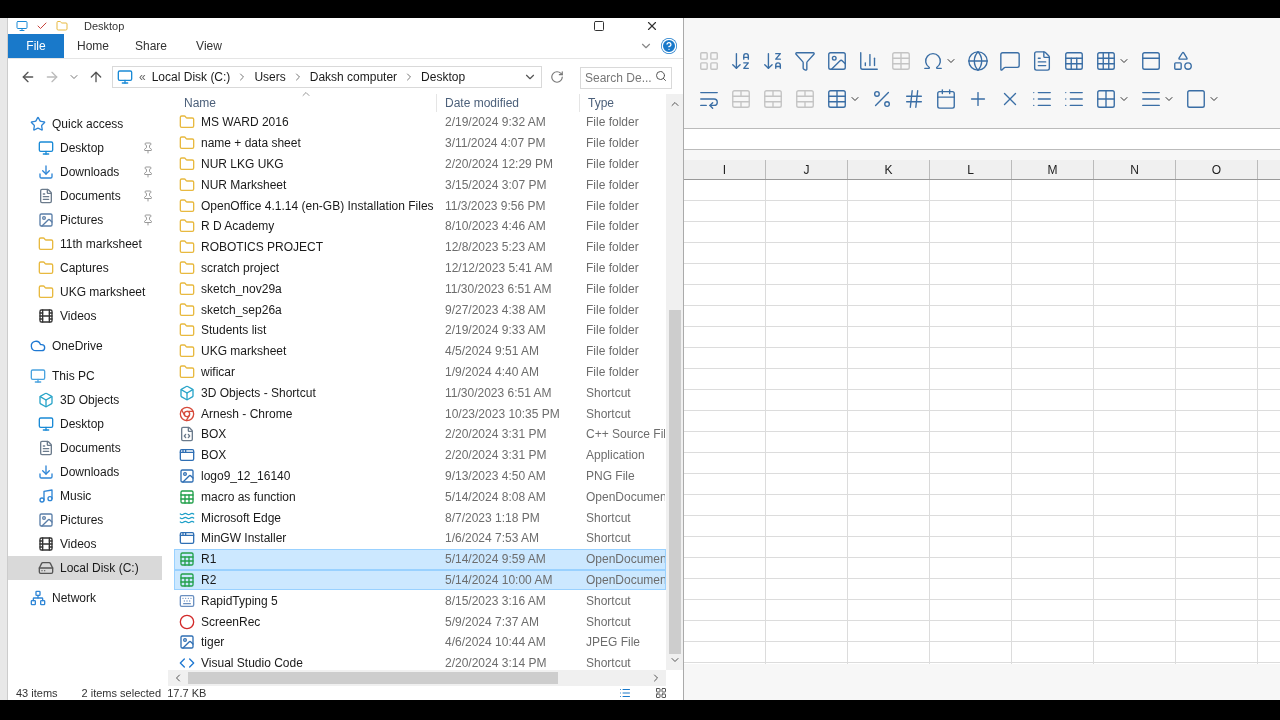 The height and width of the screenshot is (720, 1280). What do you see at coordinates (1106, 61) in the screenshot?
I see `grid-icon` at bounding box center [1106, 61].